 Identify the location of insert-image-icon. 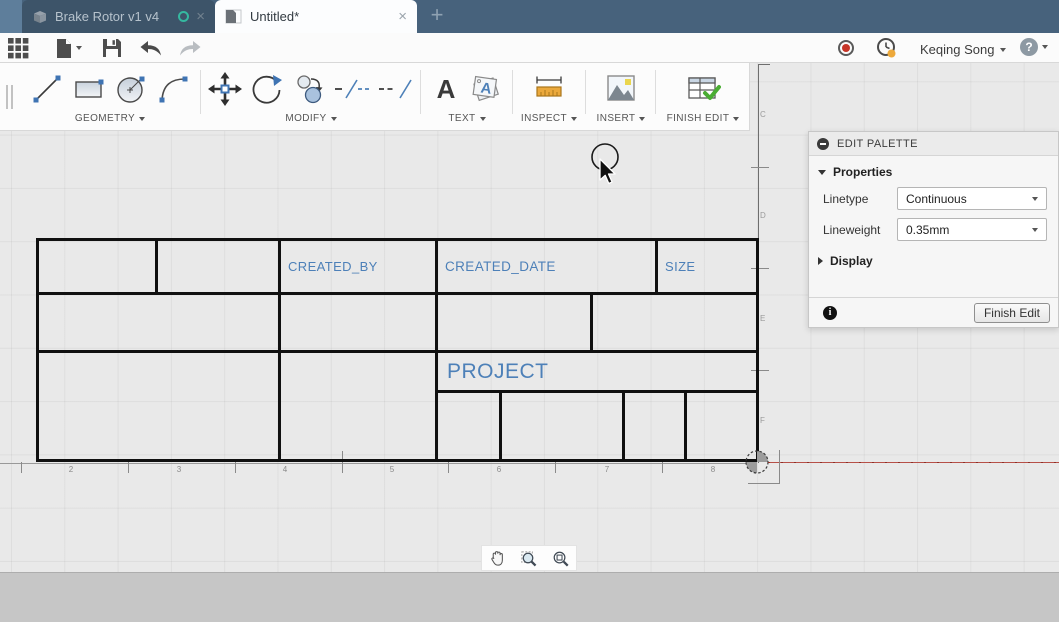
(621, 89).